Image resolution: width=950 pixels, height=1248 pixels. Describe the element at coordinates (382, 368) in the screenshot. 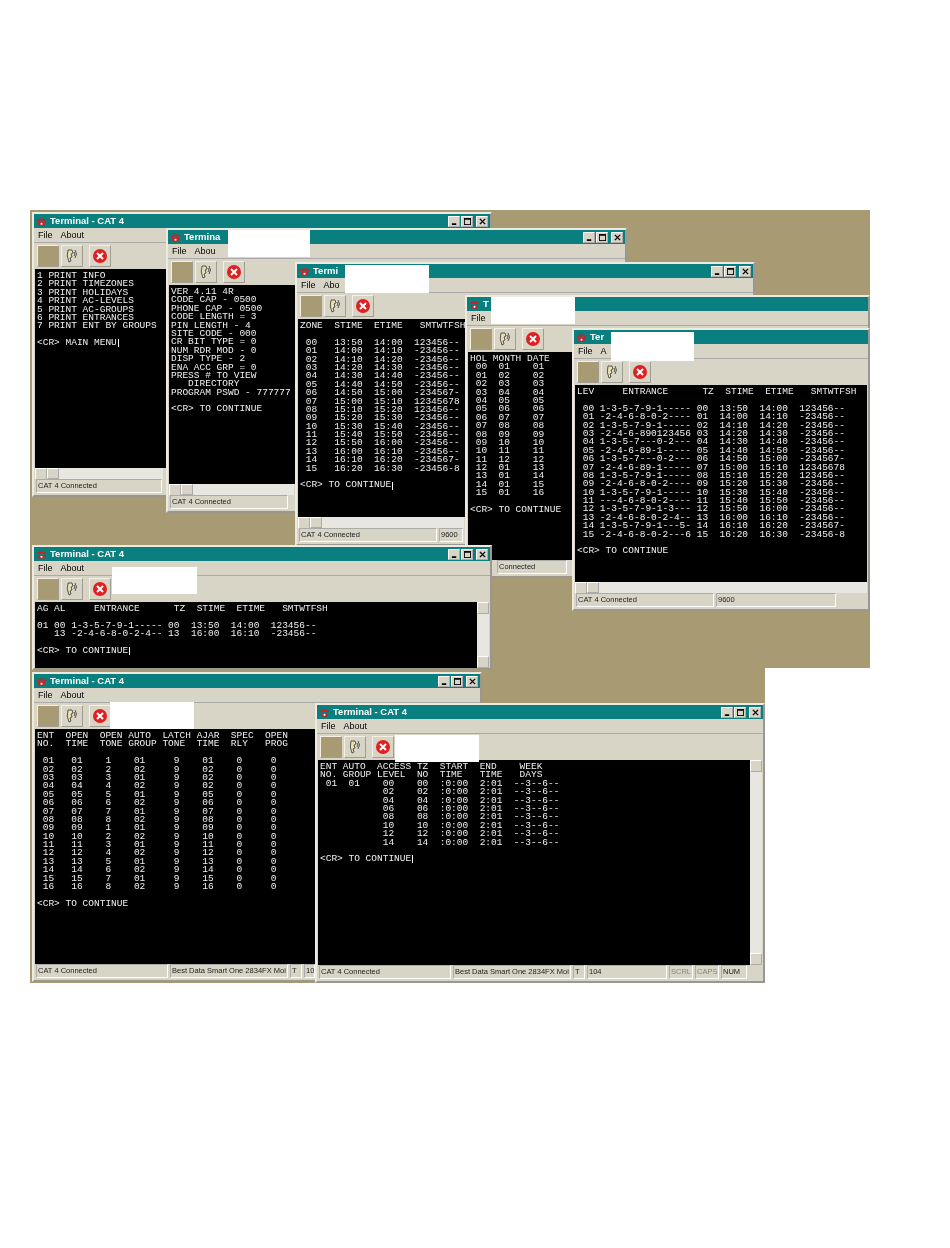

I see `terminal-line: 03 14:20 14:30 -23456--` at that location.